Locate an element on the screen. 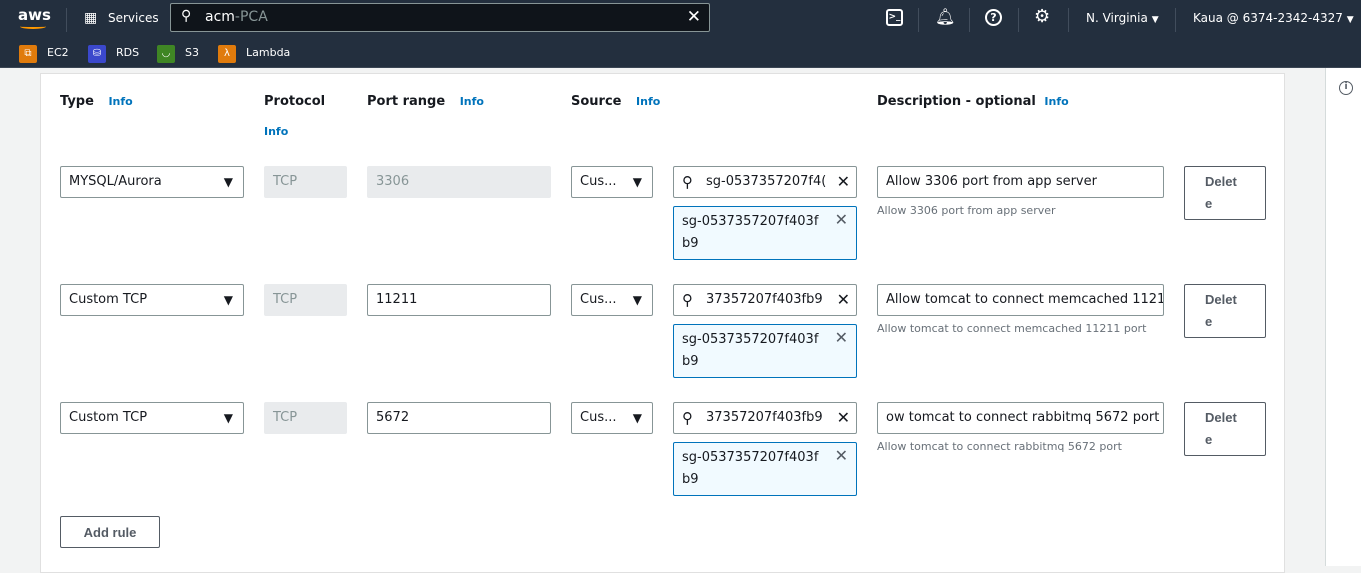  description-input: Allow 3306 port from app server is located at coordinates (1020, 182).